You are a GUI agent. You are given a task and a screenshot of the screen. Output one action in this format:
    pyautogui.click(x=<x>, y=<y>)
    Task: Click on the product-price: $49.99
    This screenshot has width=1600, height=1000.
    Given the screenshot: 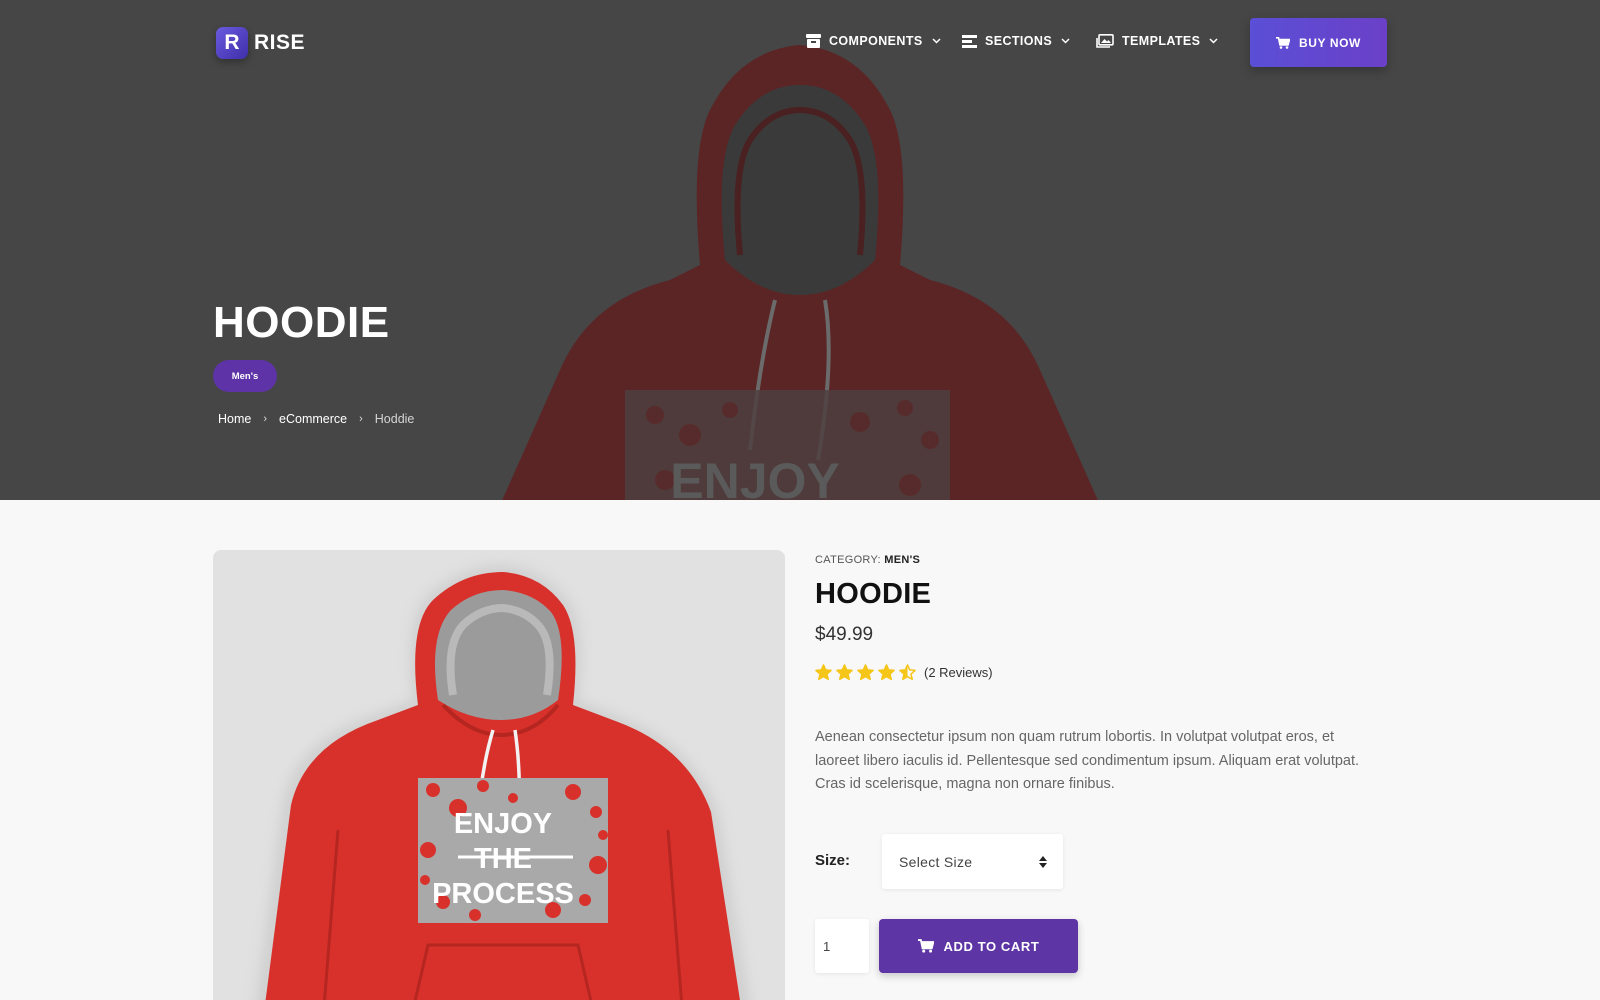 What is the action you would take?
    pyautogui.click(x=844, y=634)
    